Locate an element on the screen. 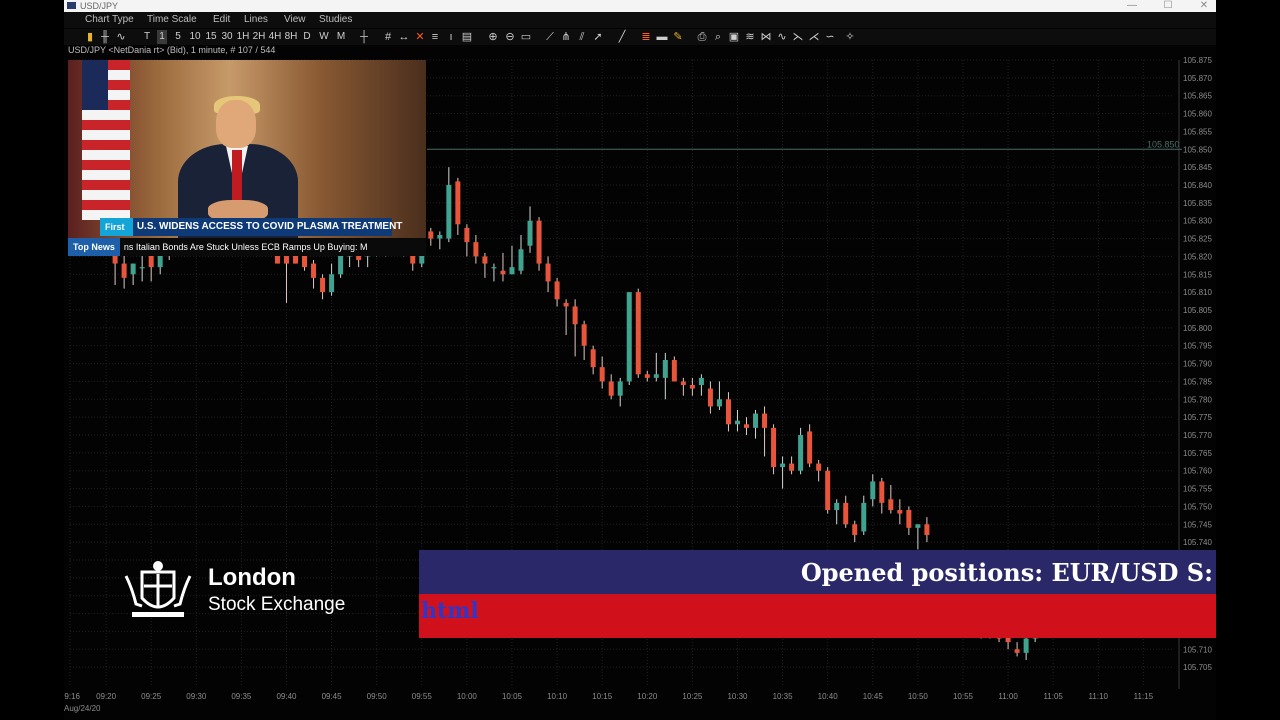 Image resolution: width=1280 pixels, height=720 pixels. menu-time-scale: Time Scale is located at coordinates (172, 19).